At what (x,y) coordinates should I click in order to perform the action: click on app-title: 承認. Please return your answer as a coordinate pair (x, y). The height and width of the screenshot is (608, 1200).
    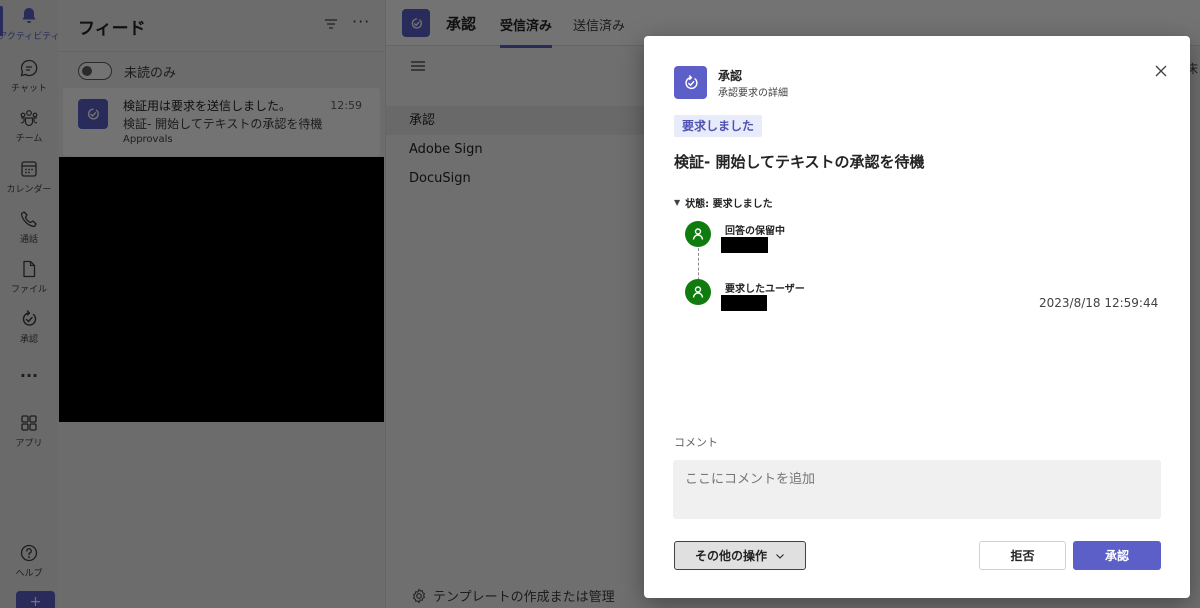
    Looking at the image, I should click on (461, 24).